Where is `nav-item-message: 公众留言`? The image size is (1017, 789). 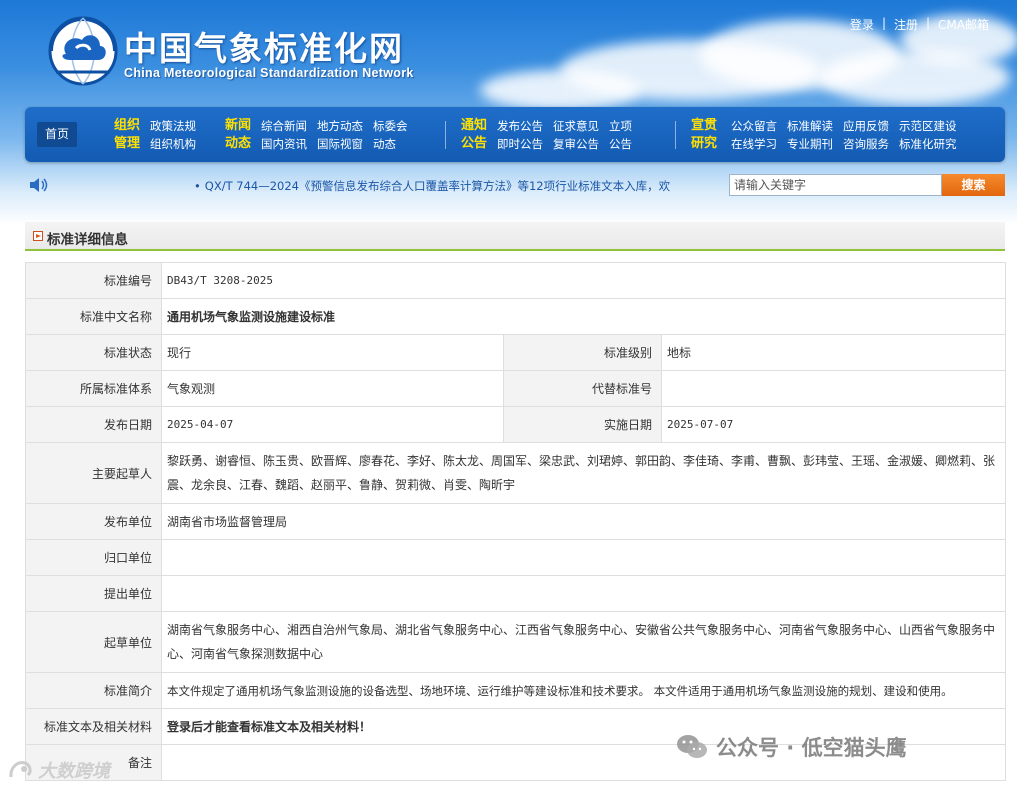
nav-item-message: 公众留言 is located at coordinates (754, 126).